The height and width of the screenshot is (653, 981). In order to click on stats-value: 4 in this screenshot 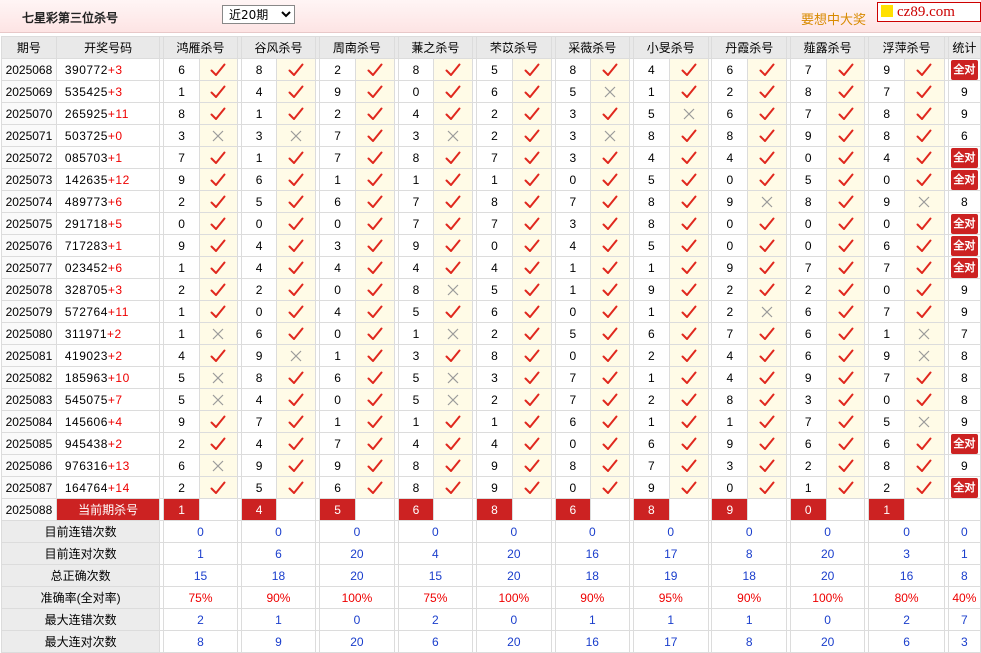, I will do `click(435, 553)`.